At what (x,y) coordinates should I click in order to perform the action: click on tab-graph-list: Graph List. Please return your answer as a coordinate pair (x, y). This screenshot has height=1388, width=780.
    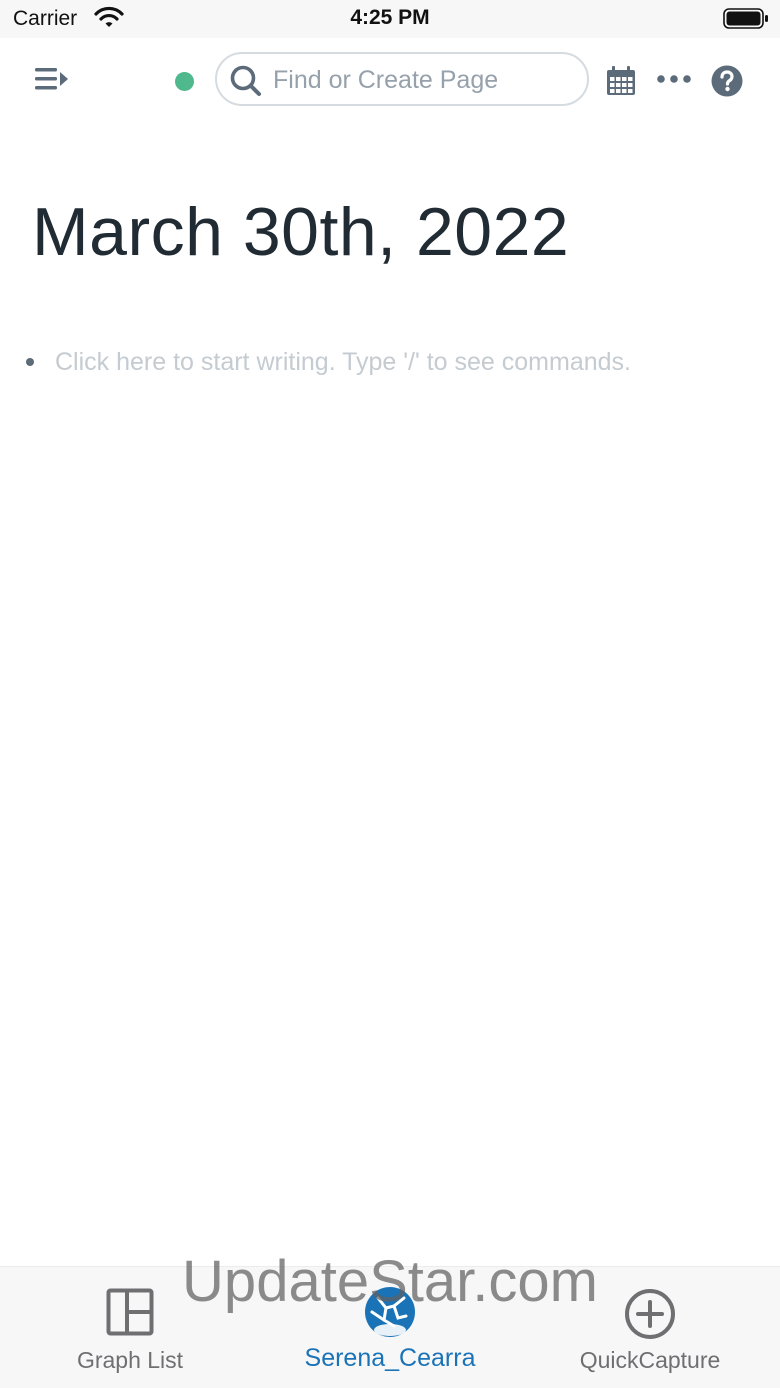
    Looking at the image, I should click on (130, 1327).